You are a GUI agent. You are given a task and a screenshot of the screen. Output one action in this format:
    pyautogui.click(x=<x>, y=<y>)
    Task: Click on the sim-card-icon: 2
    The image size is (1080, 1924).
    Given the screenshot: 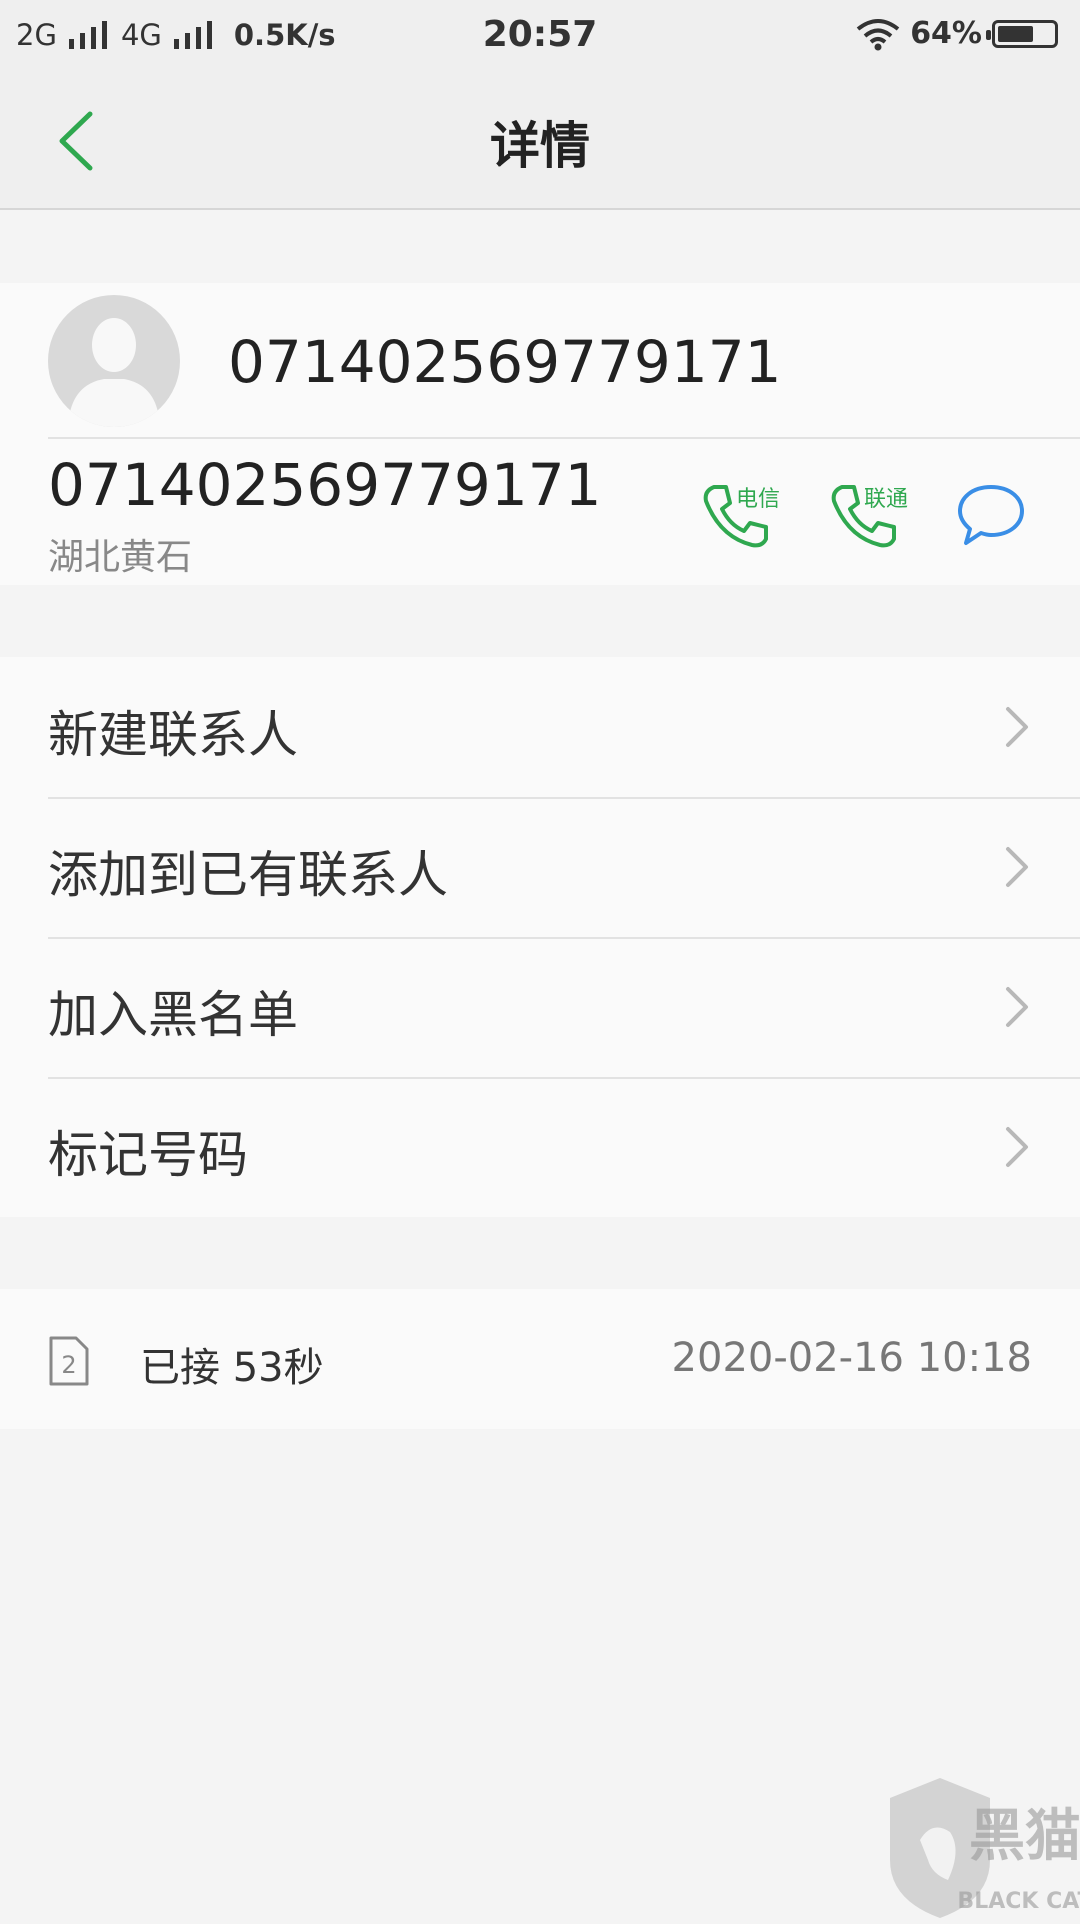 What is the action you would take?
    pyautogui.click(x=69, y=1361)
    